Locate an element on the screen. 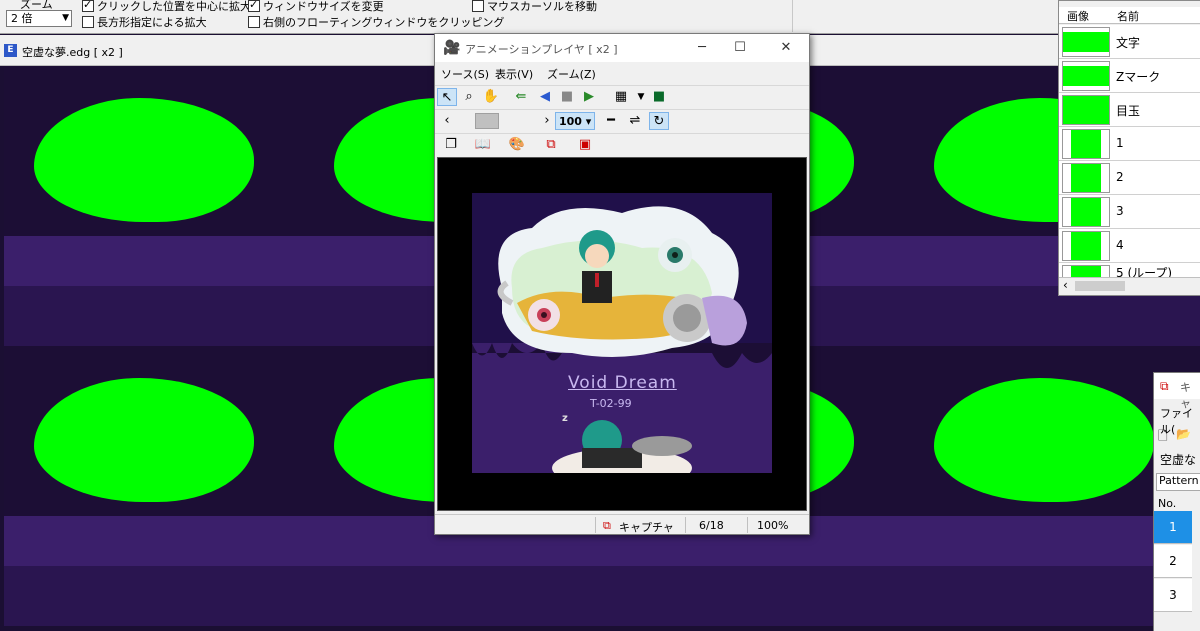 This screenshot has height=631, width=1200. table-row: 1 is located at coordinates (1173, 527).